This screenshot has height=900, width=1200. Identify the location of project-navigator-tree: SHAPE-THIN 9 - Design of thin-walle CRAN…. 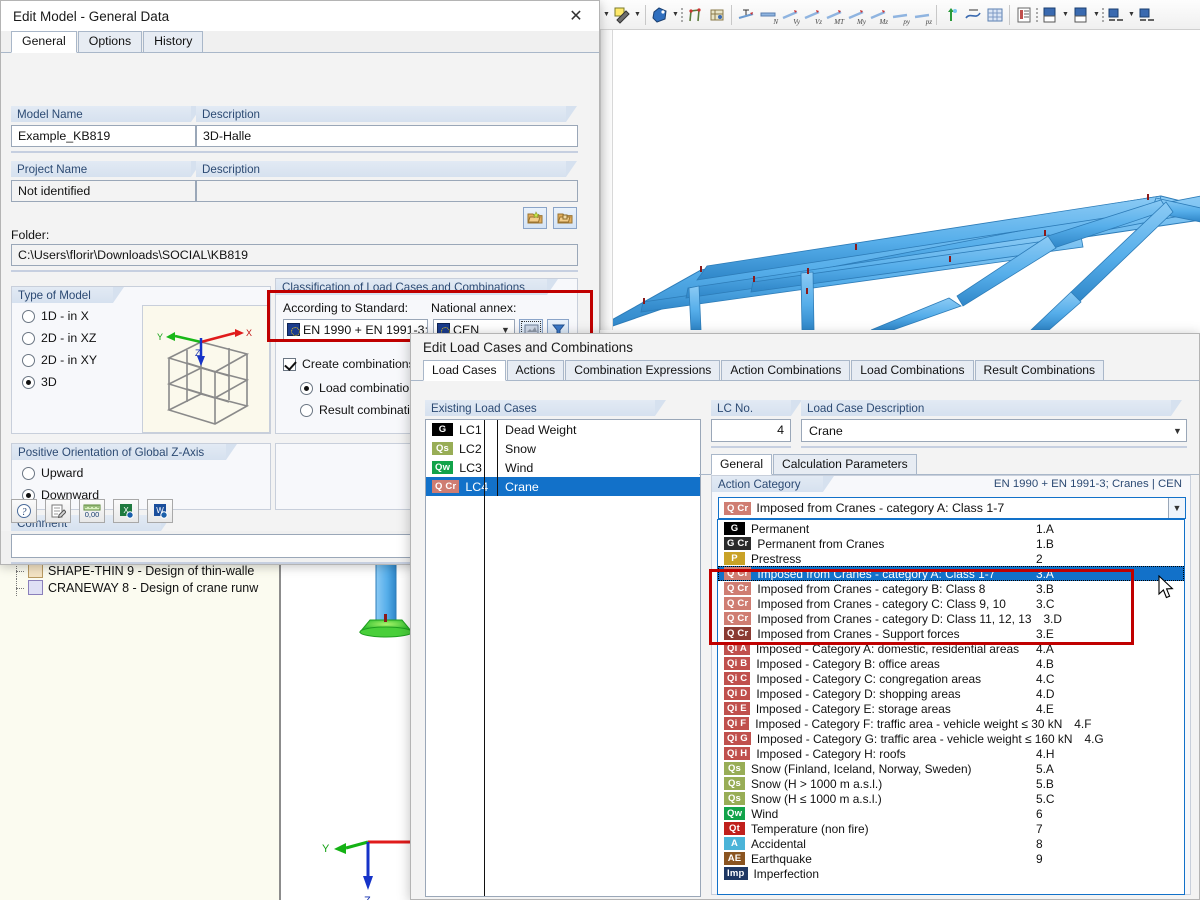
(140, 730).